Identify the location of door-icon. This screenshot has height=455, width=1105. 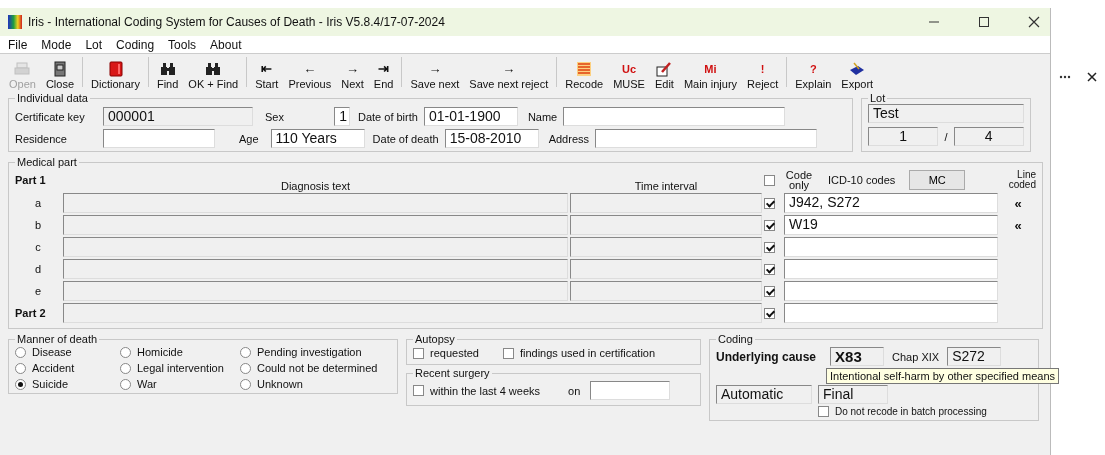
(60, 69).